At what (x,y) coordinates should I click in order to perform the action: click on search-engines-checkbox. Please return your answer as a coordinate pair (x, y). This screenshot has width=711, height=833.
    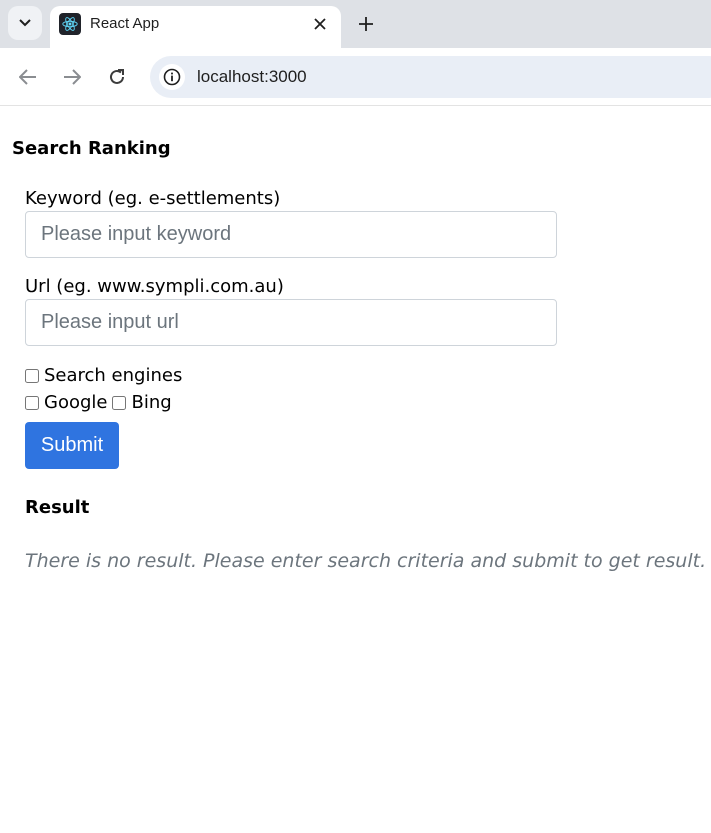
    Looking at the image, I should click on (32, 375).